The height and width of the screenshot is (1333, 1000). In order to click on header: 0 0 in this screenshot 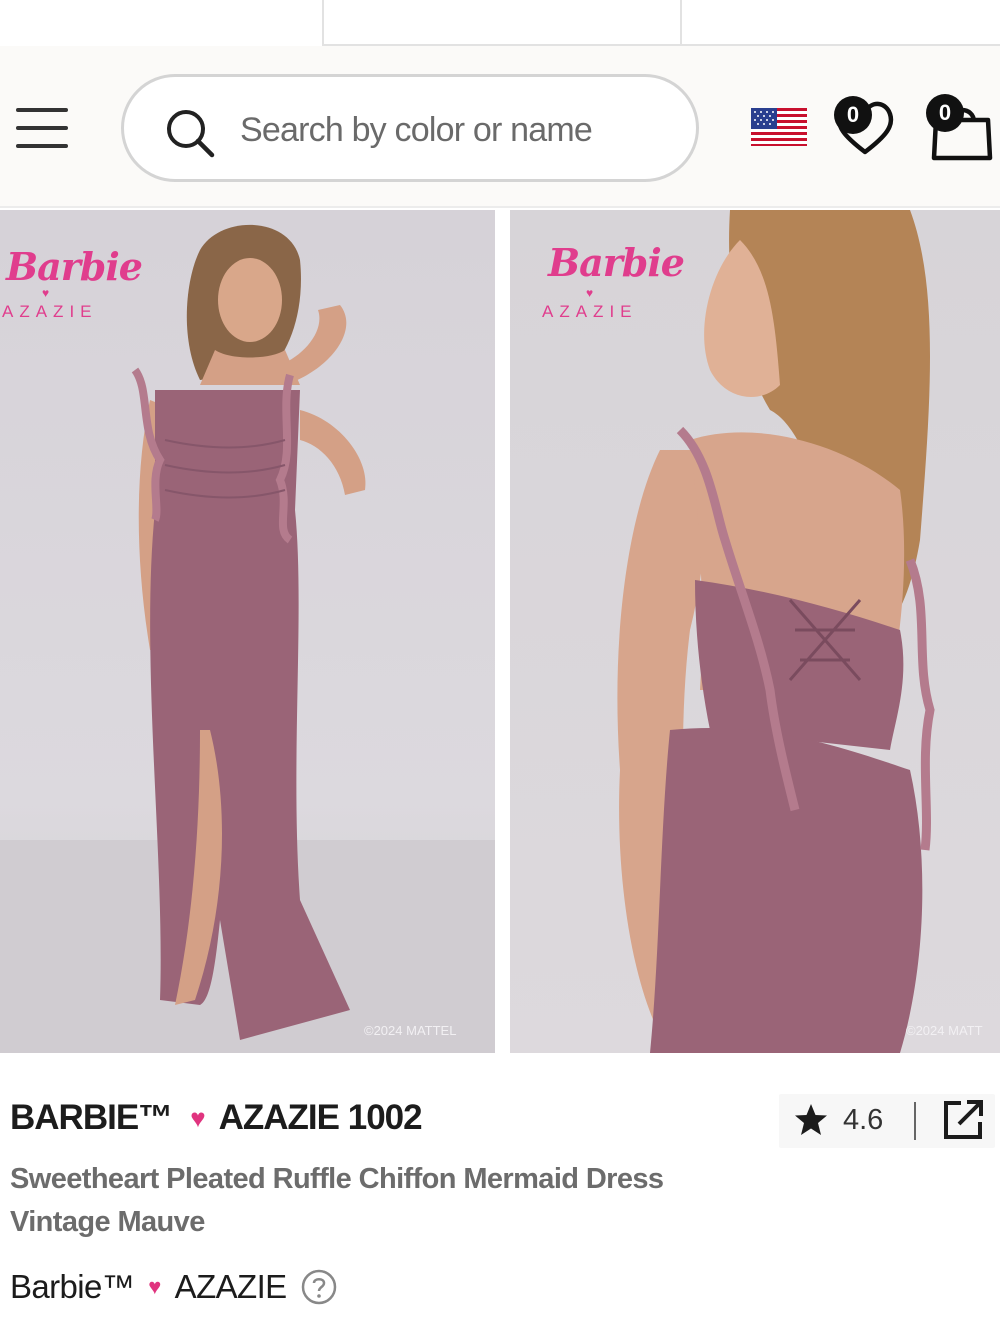, I will do `click(500, 127)`.